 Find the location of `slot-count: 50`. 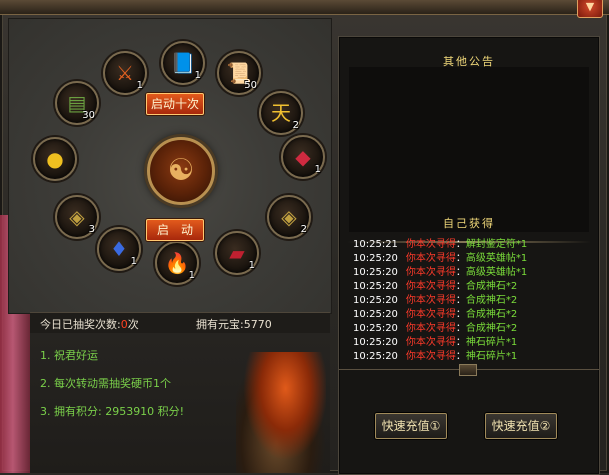

slot-count: 50 is located at coordinates (250, 85).